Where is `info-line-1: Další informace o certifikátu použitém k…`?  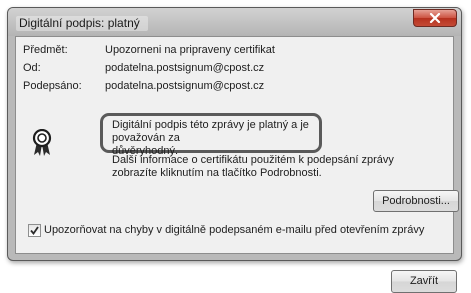
info-line-1: Další informace o certifikátu použitém k… is located at coordinates (253, 160).